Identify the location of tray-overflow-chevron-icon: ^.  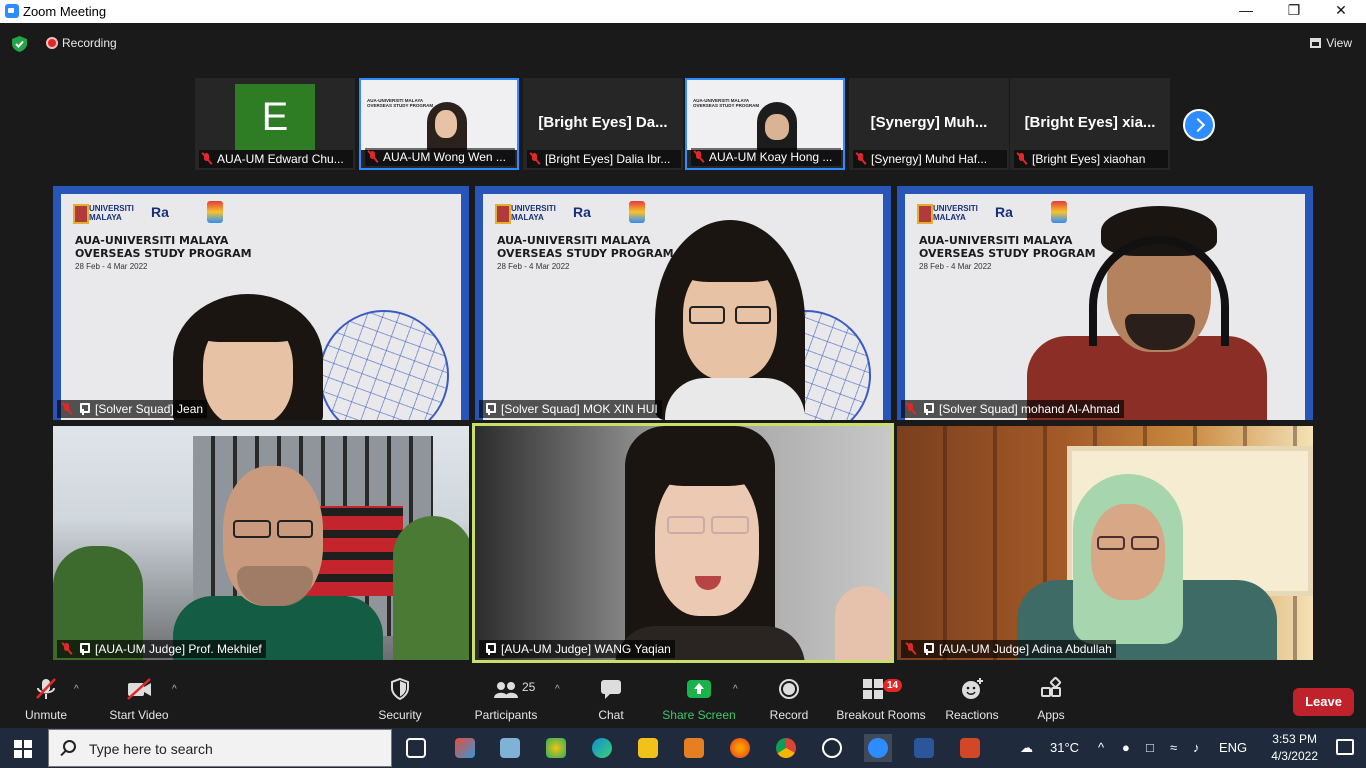
(1101, 747).